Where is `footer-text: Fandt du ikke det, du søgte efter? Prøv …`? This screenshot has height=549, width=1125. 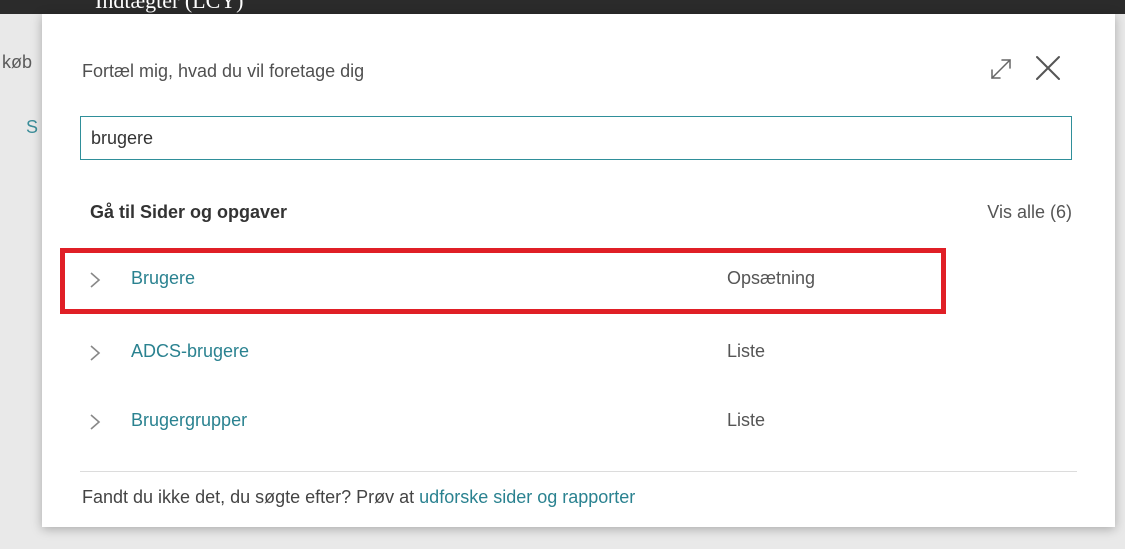
footer-text: Fandt du ikke det, du søgte efter? Prøv … is located at coordinates (251, 497).